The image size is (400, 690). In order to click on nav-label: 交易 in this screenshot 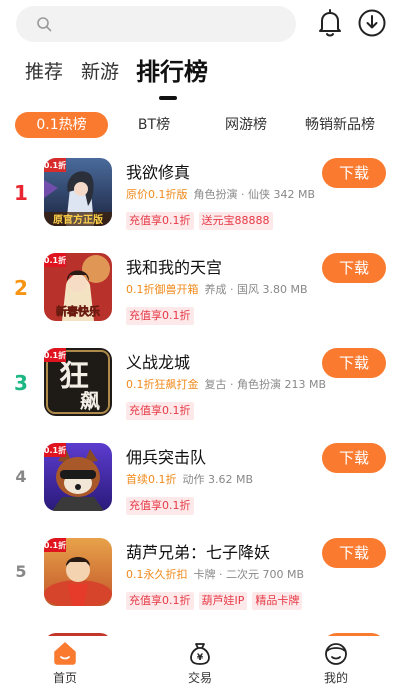, I will do `click(199, 678)`.